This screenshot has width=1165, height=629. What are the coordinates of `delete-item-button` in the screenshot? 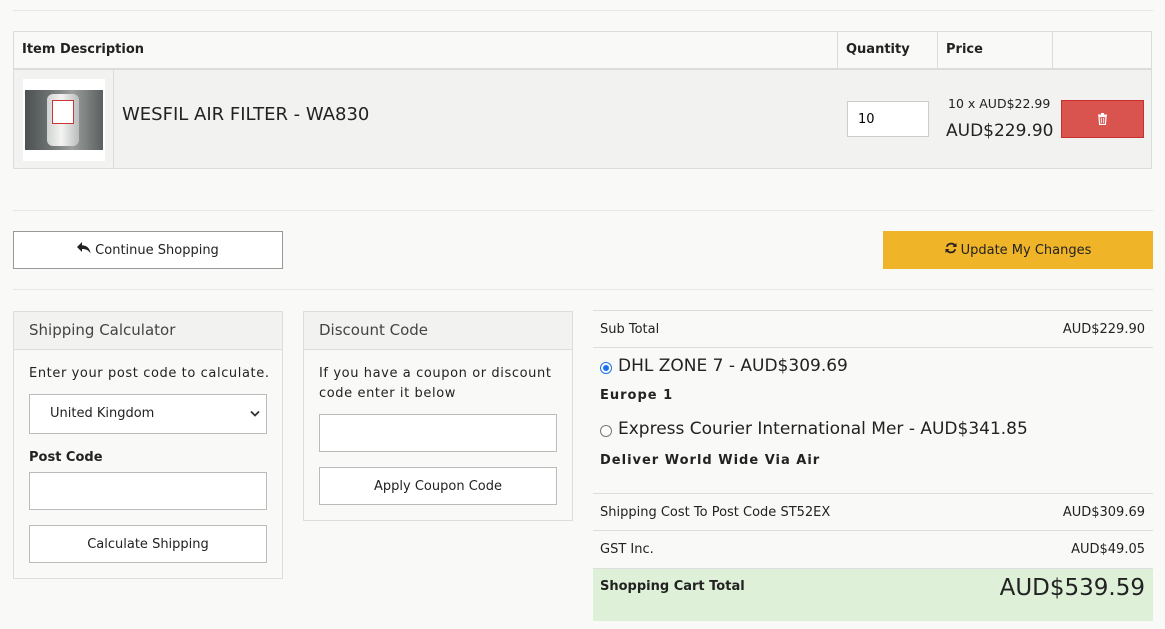 It's located at (1102, 119).